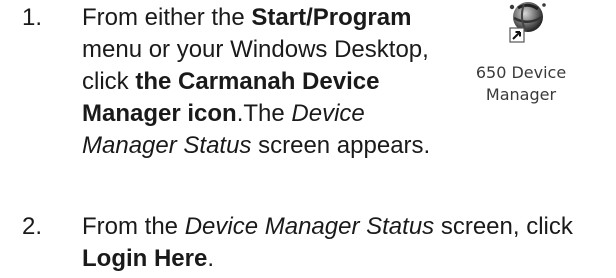 This screenshot has width=616, height=278. I want to click on step-2-line-1-post: screen, click, so click(503, 226).